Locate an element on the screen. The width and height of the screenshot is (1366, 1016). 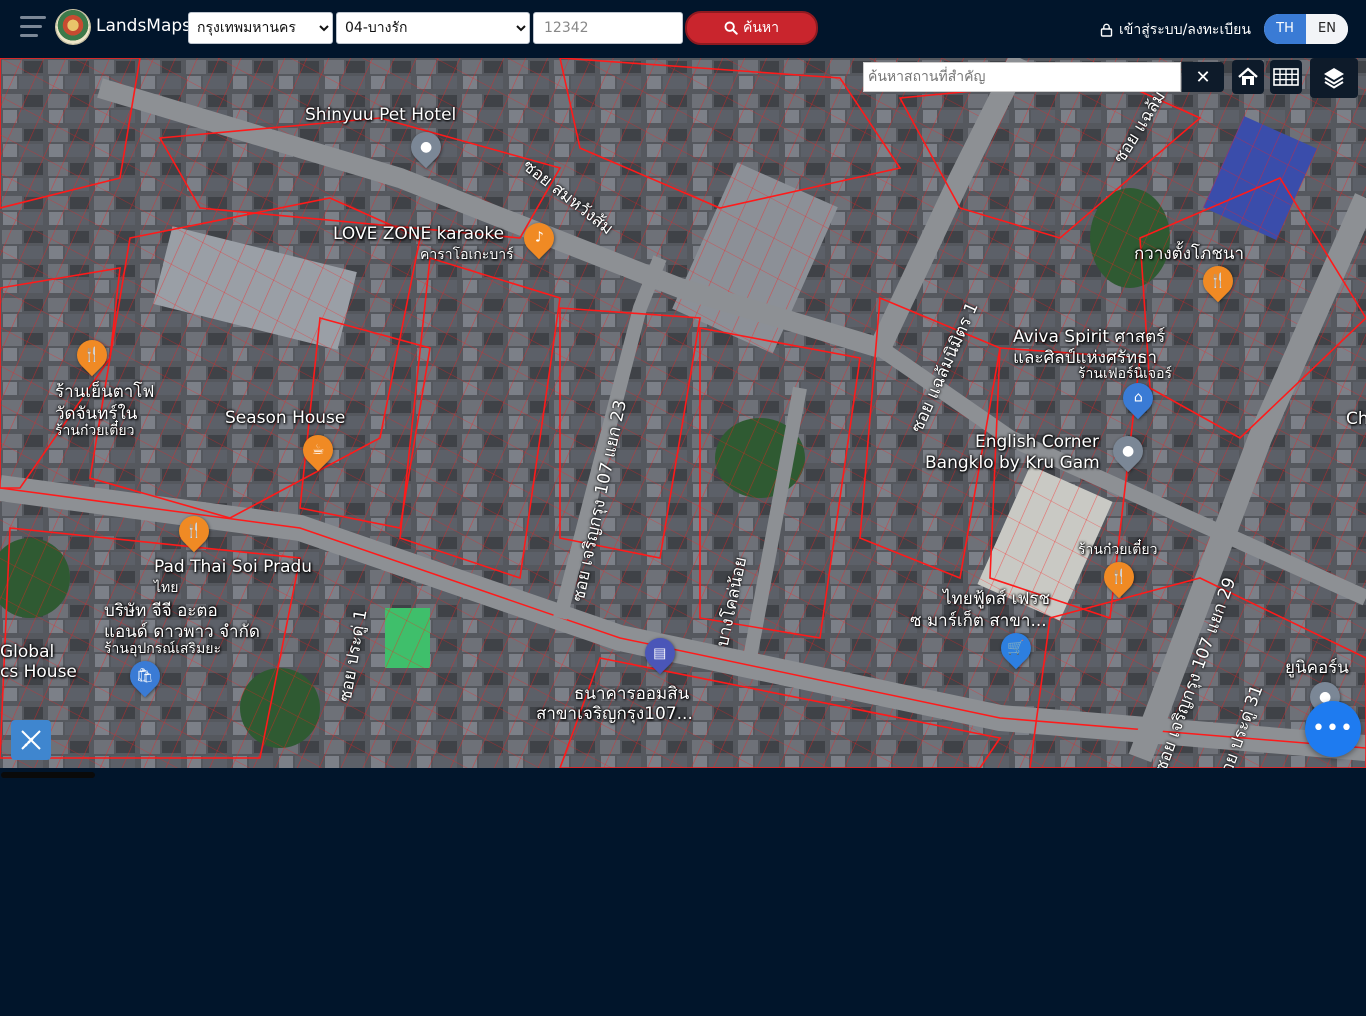
map-label: LOVE ZONE karaoke is located at coordinates (419, 234).